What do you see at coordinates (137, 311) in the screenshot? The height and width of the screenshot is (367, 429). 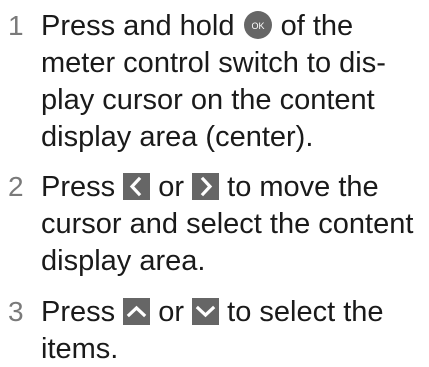 I see `up-arrow-button-icon` at bounding box center [137, 311].